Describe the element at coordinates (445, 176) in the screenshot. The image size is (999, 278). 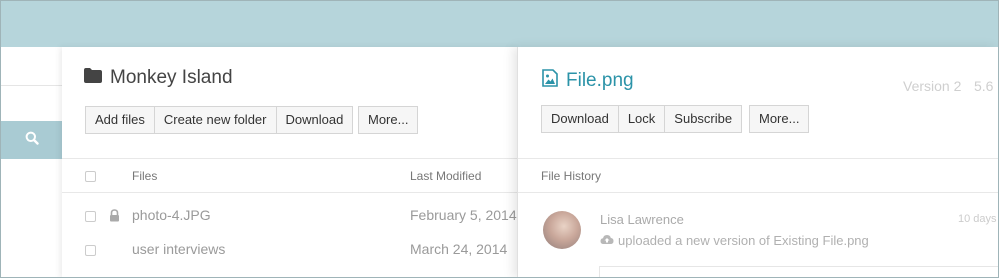
I see `column-last-modified: Last Modified` at that location.